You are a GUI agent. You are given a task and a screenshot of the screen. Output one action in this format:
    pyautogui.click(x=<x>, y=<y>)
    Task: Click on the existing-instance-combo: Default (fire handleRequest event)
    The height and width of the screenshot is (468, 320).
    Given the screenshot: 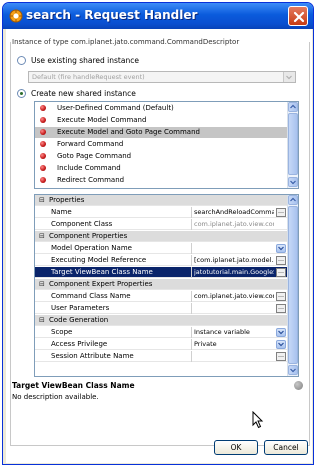 What is the action you would take?
    pyautogui.click(x=162, y=77)
    